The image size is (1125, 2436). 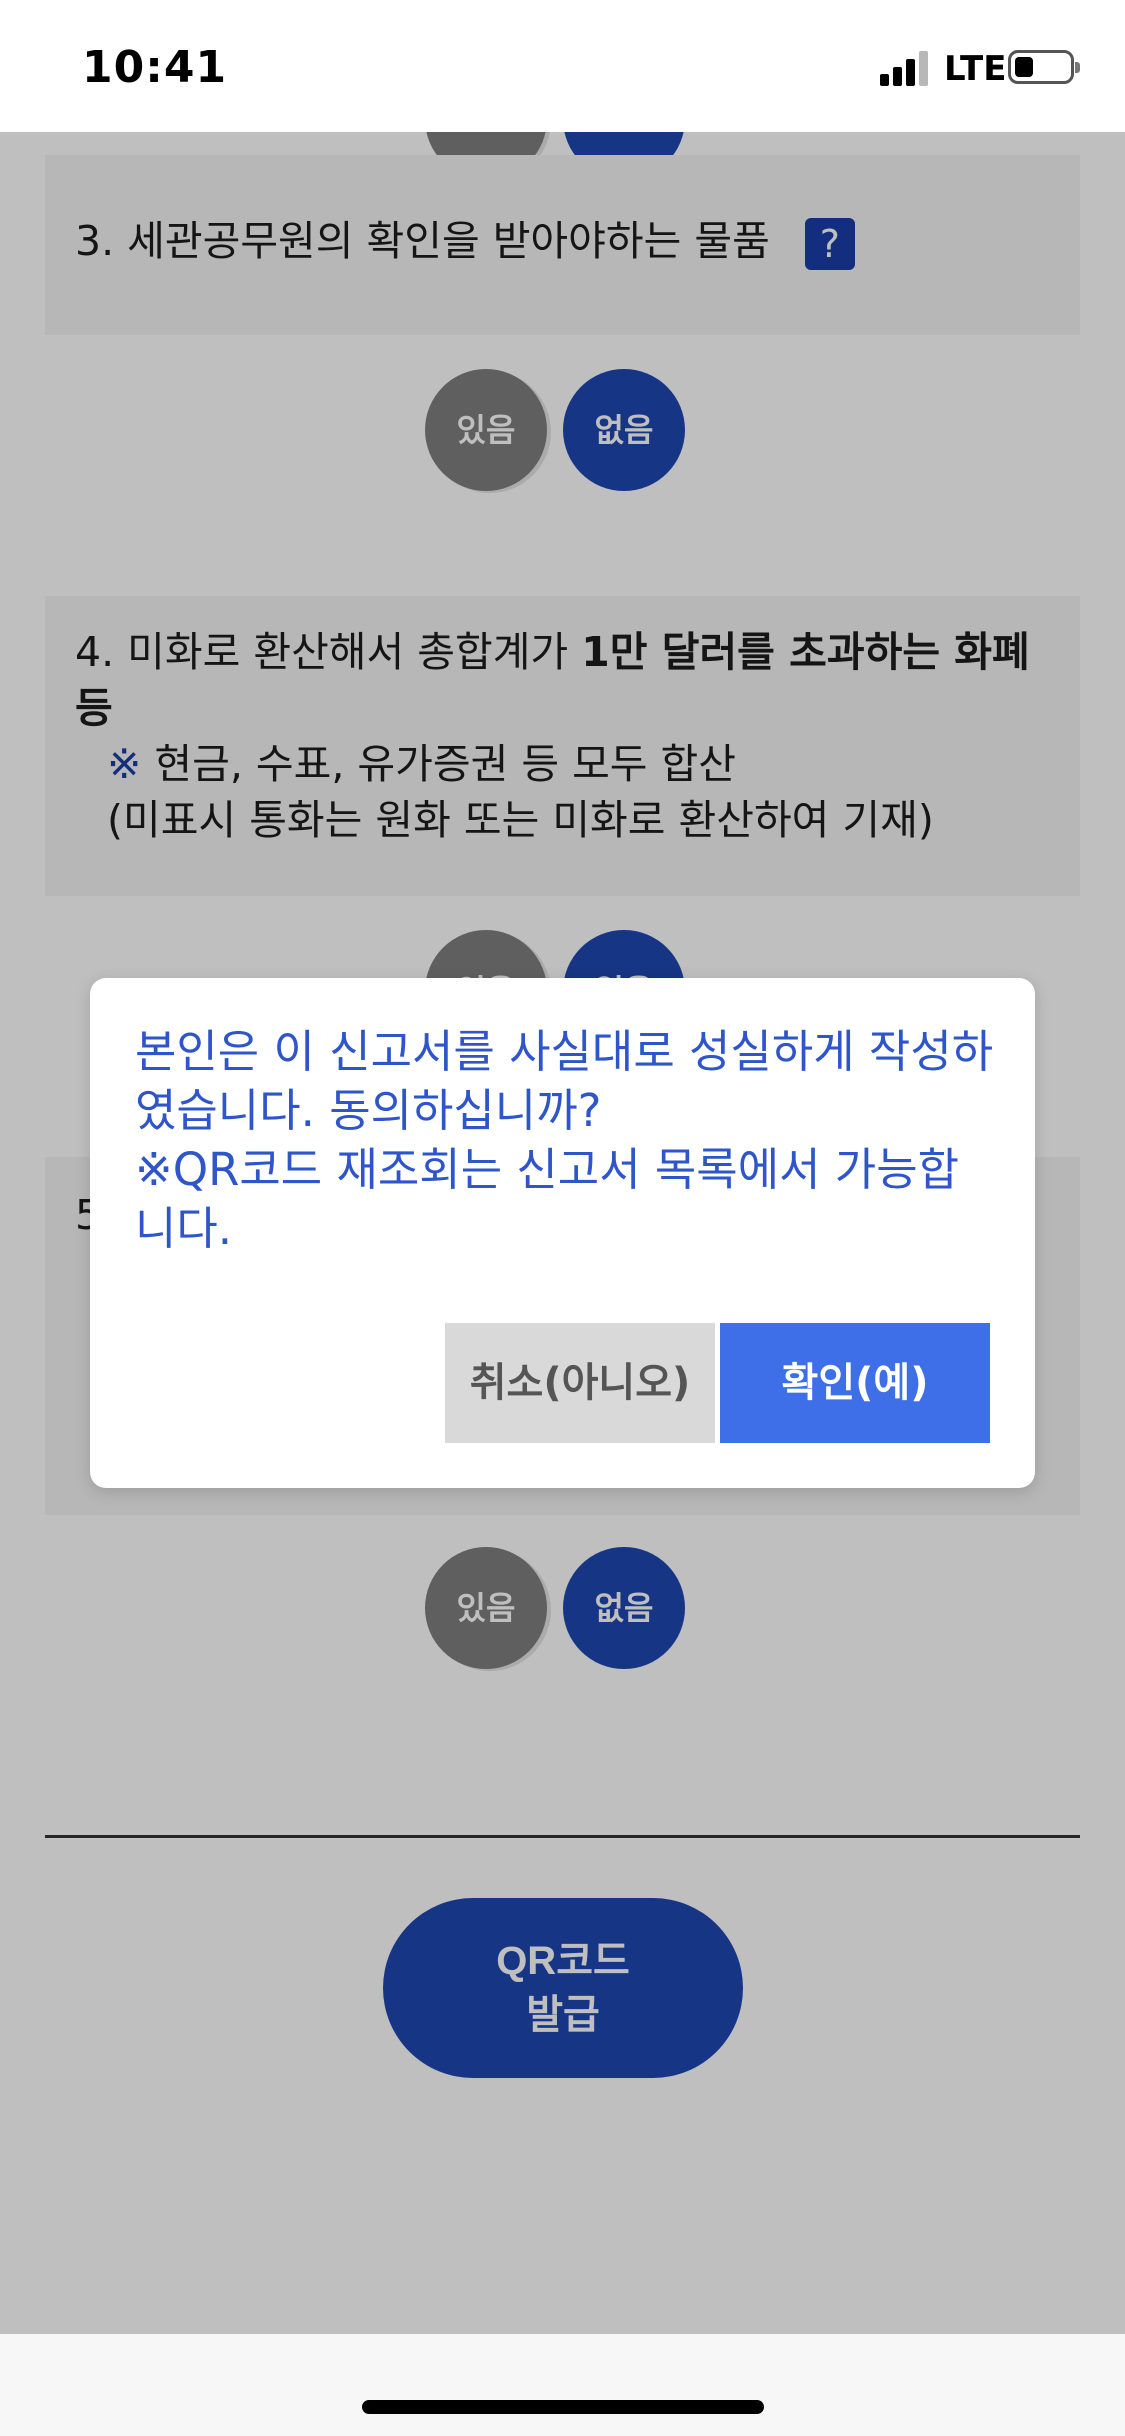 I want to click on dialog-message-agreement: 본인은 이 신고서를 사실대로 성실하게 작성하였습니다. 동의하십니까?, so click(x=564, y=1081).